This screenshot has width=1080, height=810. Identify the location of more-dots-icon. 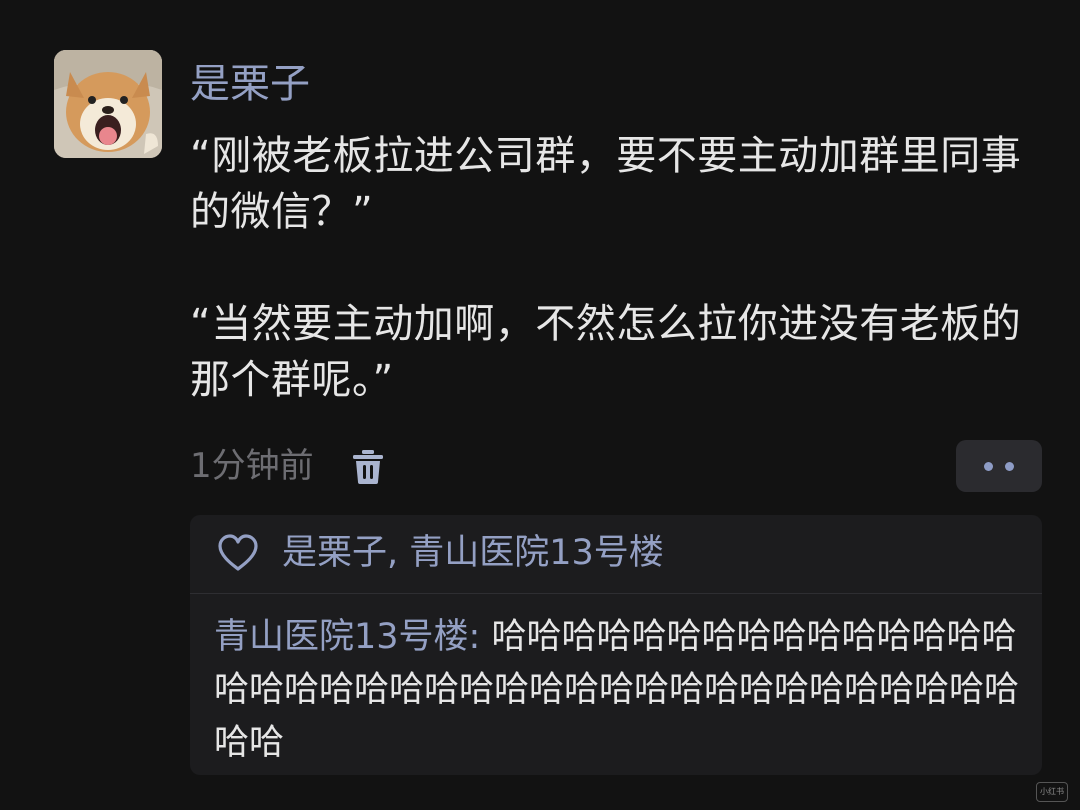
(988, 466).